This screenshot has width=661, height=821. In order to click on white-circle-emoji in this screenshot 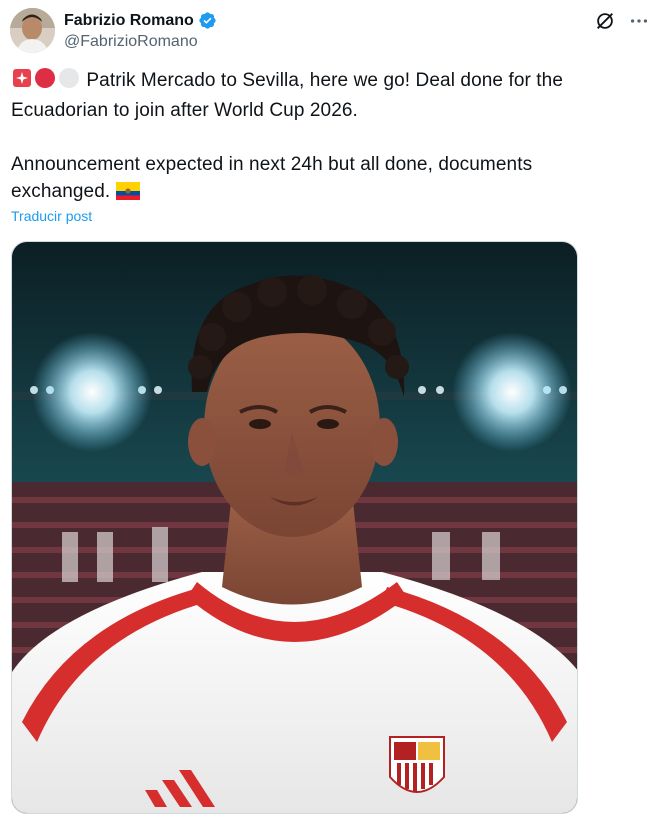, I will do `click(69, 82)`.